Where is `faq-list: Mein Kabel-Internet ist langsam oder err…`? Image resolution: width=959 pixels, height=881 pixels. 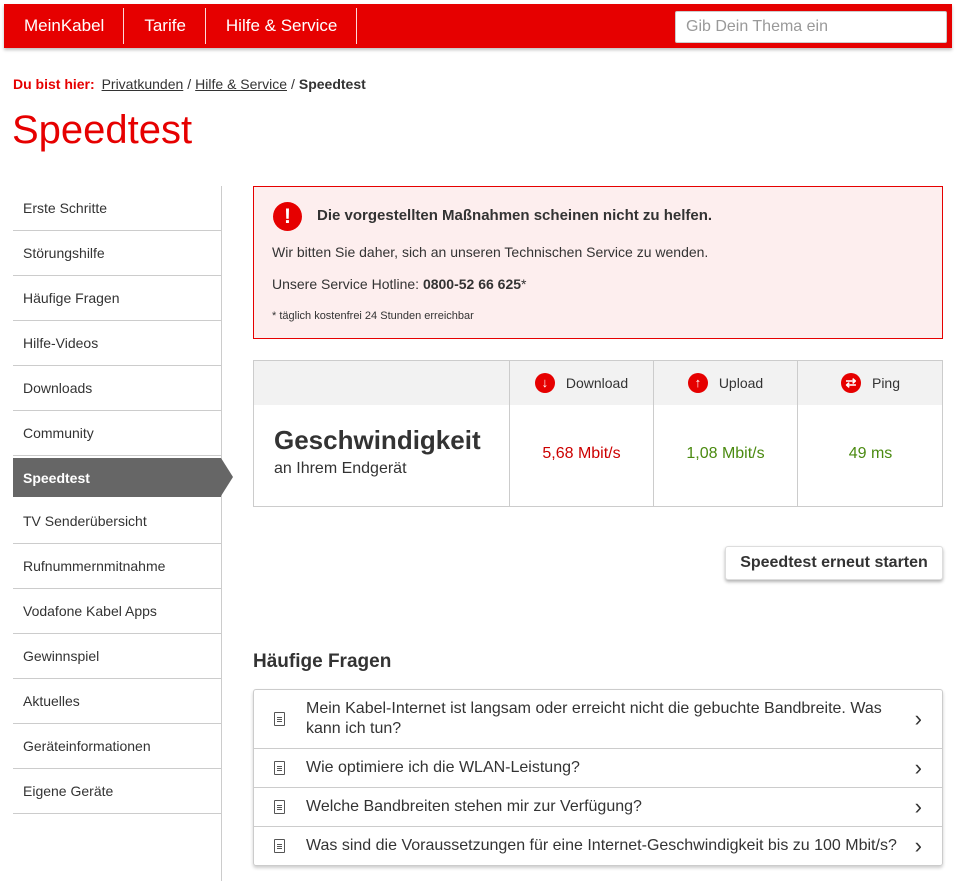
faq-list: Mein Kabel-Internet ist langsam oder err… is located at coordinates (598, 777).